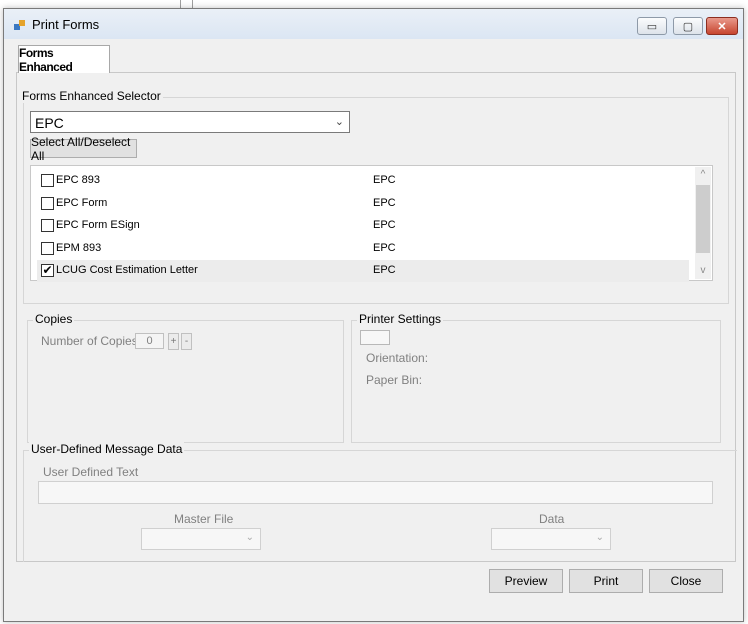 The image size is (748, 624). What do you see at coordinates (536, 377) in the screenshot?
I see `printer-settings-group: Printer Settings Orientation: Paper Bin:` at bounding box center [536, 377].